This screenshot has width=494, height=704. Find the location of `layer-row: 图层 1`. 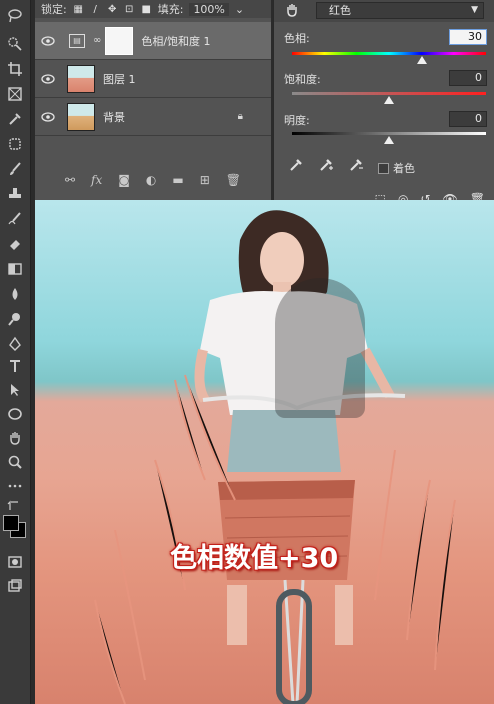

layer-row: 图层 1 is located at coordinates (153, 79).